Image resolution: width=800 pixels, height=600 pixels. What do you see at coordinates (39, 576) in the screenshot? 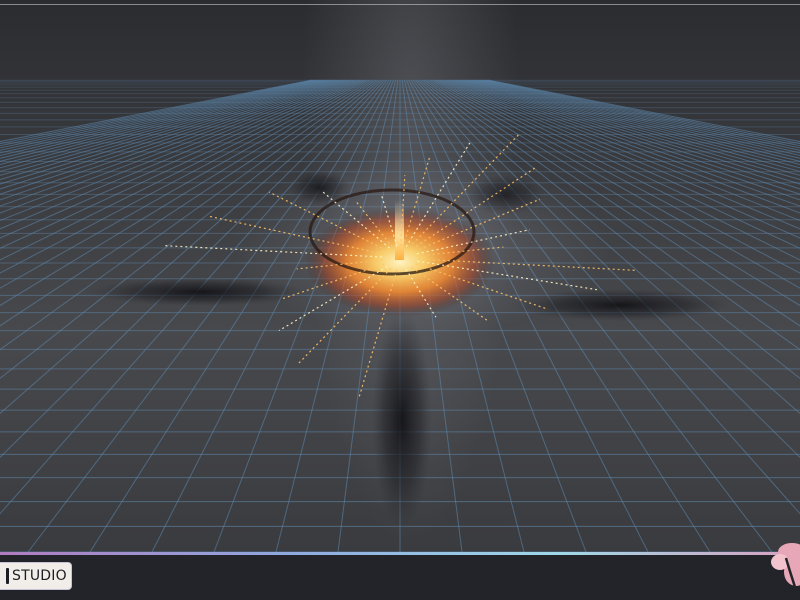
I see `studio-badge-label: STUDIO` at bounding box center [39, 576].